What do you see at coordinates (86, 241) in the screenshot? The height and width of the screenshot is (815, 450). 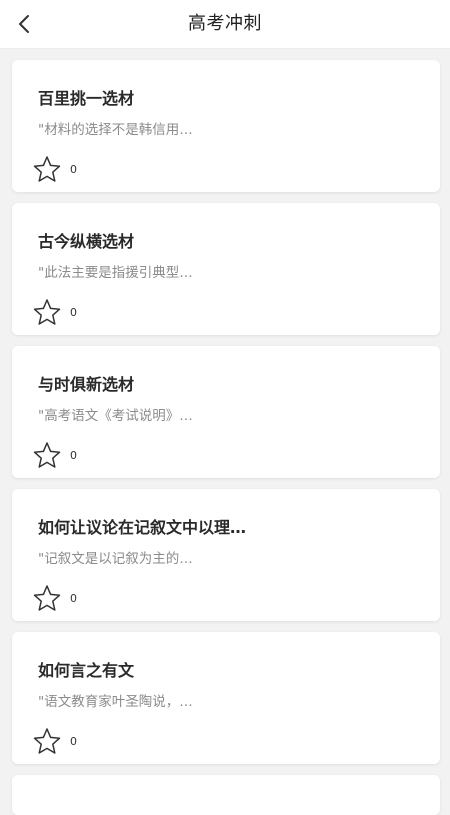 I see `article-title: 古今纵横选材` at bounding box center [86, 241].